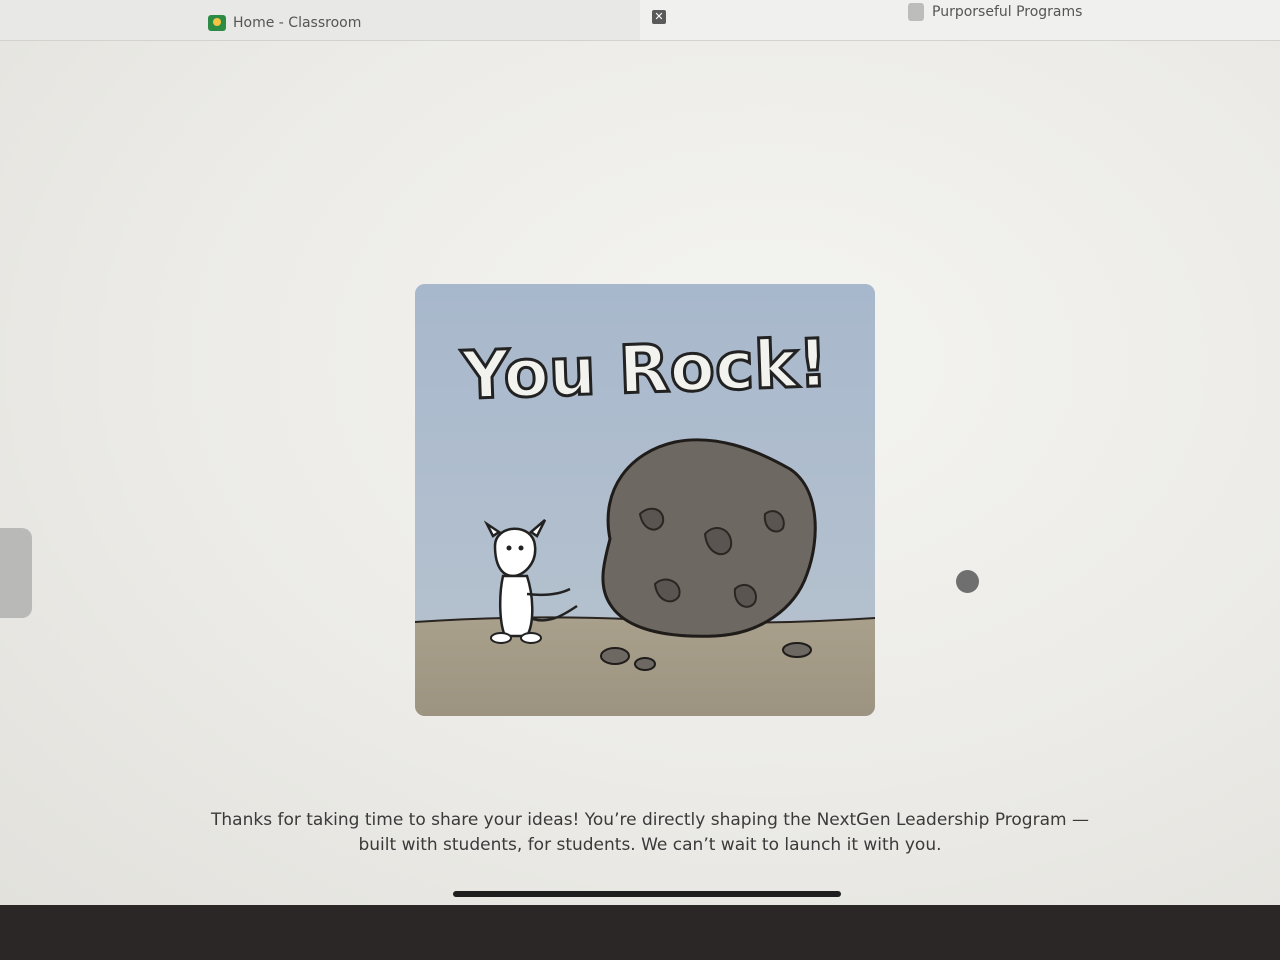 Image resolution: width=1280 pixels, height=960 pixels. Describe the element at coordinates (647, 894) in the screenshot. I see `home-indicator` at that location.